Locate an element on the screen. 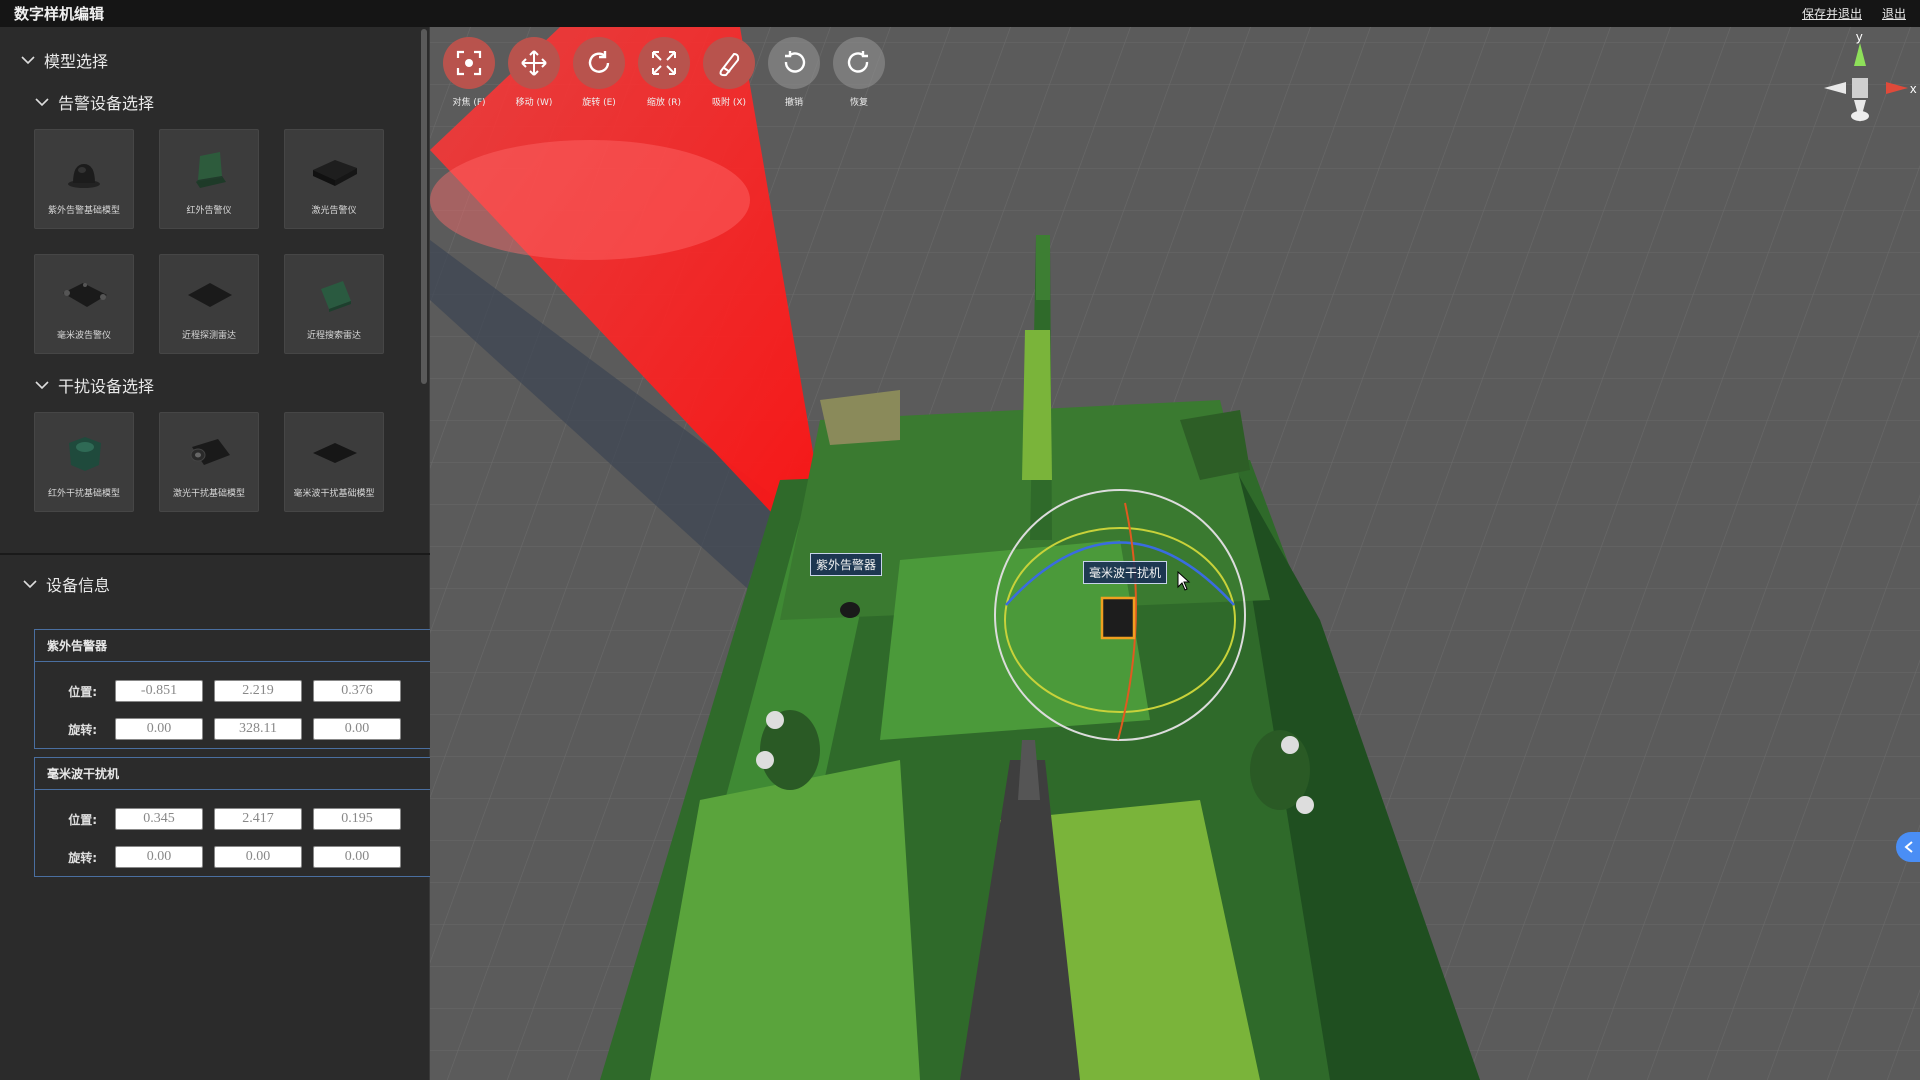  model-thumb-uv-alarm: 紫外告警基础模型 is located at coordinates (84, 179).